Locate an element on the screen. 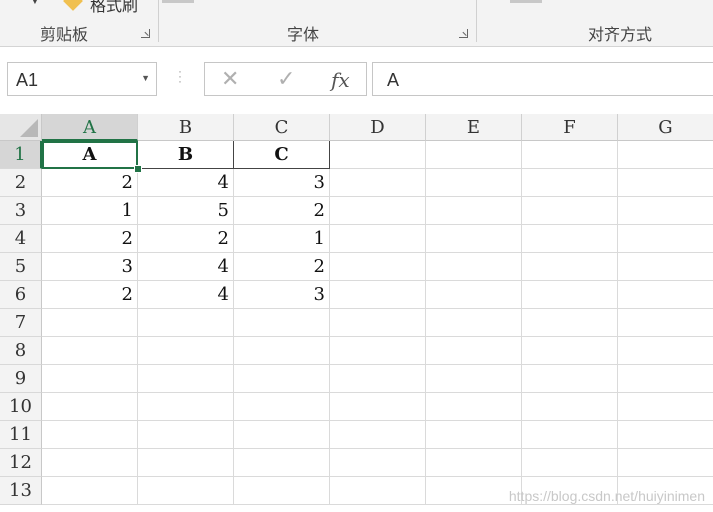  cell-e9 is located at coordinates (474, 379).